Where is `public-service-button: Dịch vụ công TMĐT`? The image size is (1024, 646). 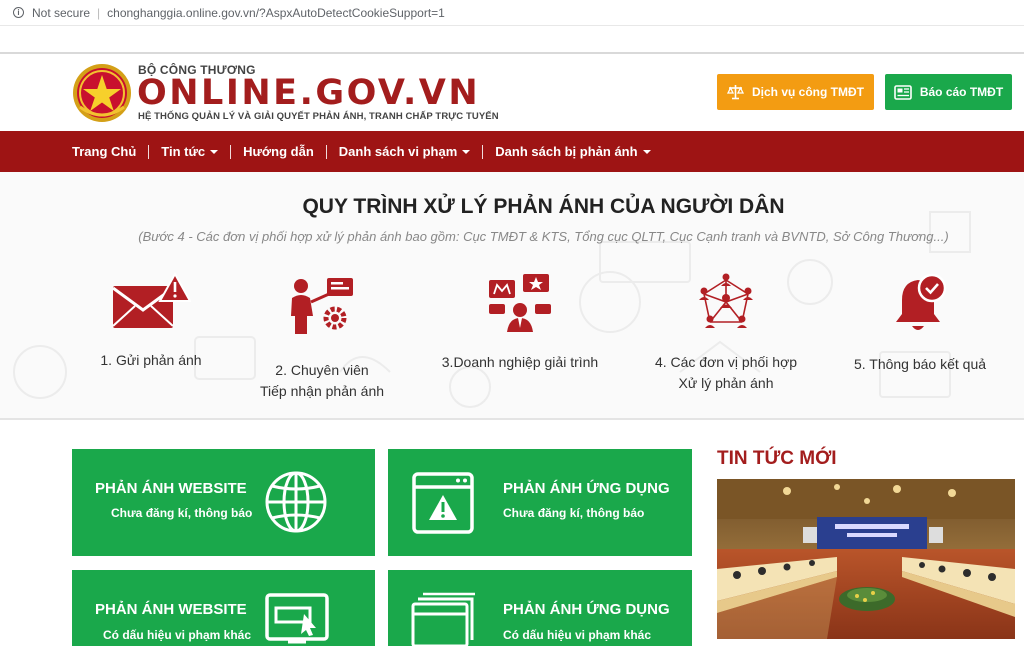 public-service-button: Dịch vụ công TMĐT is located at coordinates (795, 92).